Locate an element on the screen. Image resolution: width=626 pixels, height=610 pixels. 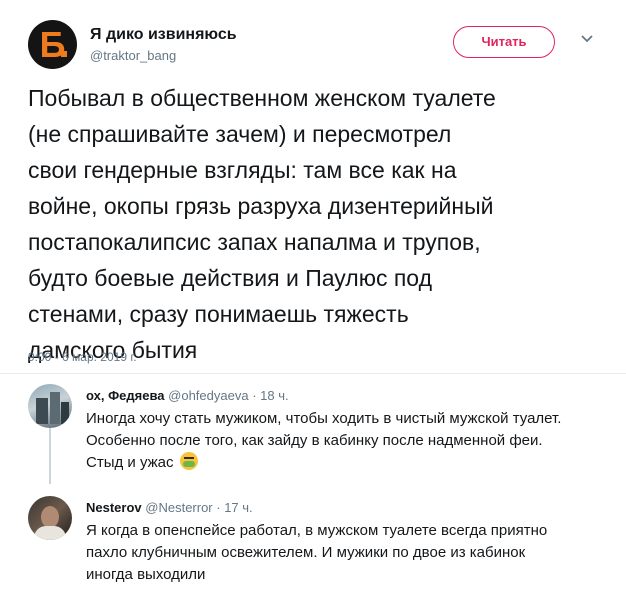
reply-meta: ох, Федяева @ohfedyaeva · 18 ч. is located at coordinates (187, 395).